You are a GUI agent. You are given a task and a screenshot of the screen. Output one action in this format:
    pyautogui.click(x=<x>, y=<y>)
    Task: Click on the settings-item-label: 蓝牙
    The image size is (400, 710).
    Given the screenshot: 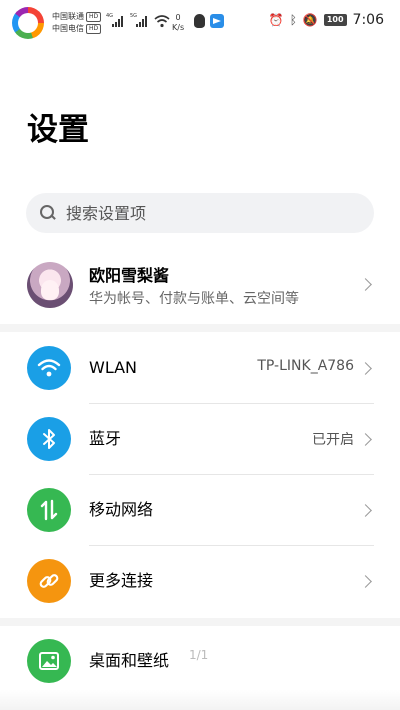 What is the action you would take?
    pyautogui.click(x=105, y=438)
    